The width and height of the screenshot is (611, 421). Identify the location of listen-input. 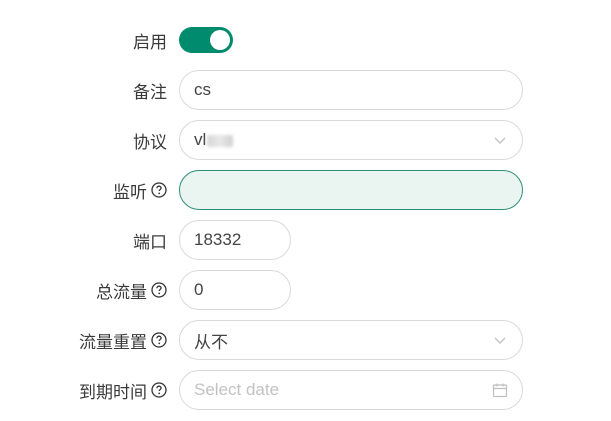
(351, 190).